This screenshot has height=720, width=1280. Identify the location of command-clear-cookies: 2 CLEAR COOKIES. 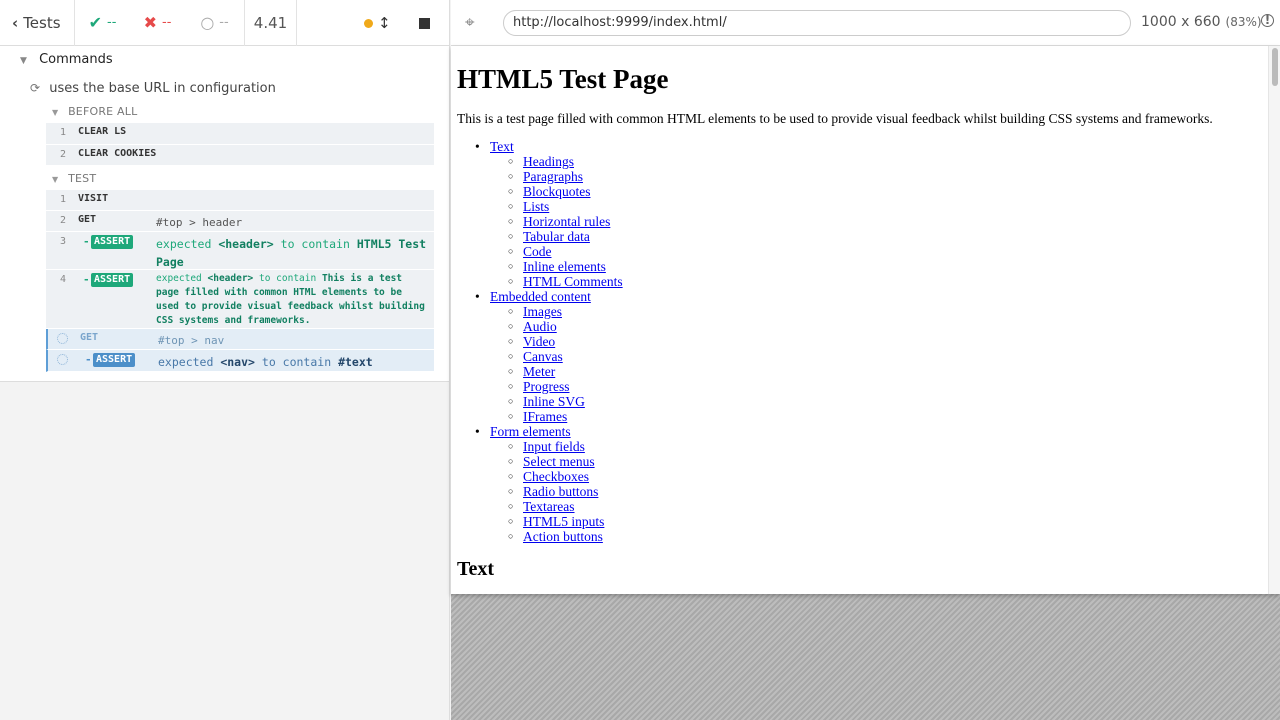
(240, 155).